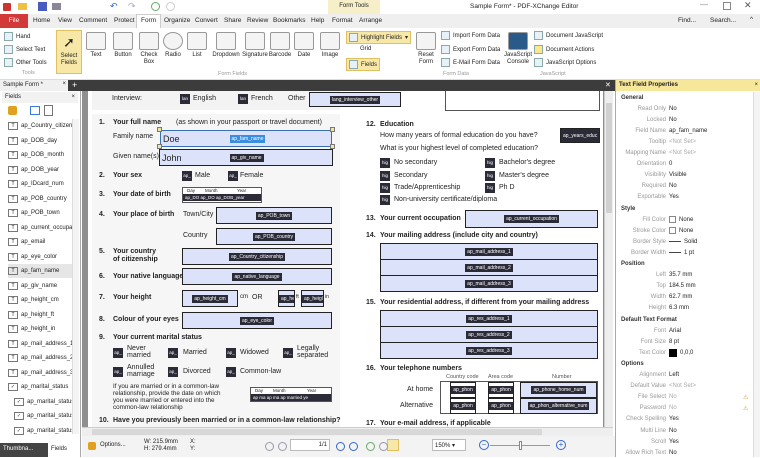 The height and width of the screenshot is (458, 760). I want to click on occupation-field: ap_current_occupation, so click(531, 219).